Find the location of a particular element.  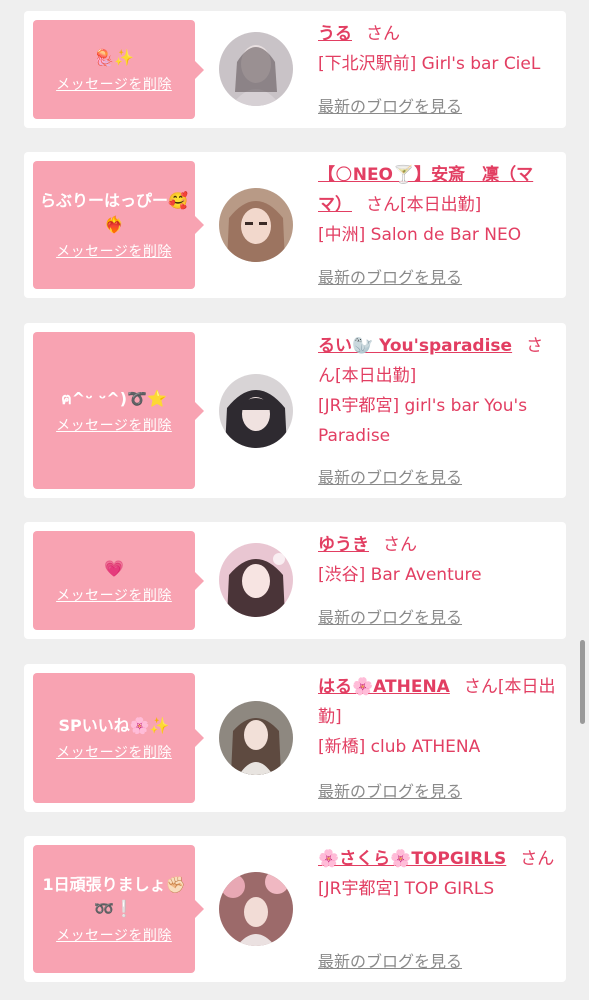

profile-info: はる🌸ATHENA さん[本日出勤] [新橋] club ATHENA is located at coordinates (438, 717).